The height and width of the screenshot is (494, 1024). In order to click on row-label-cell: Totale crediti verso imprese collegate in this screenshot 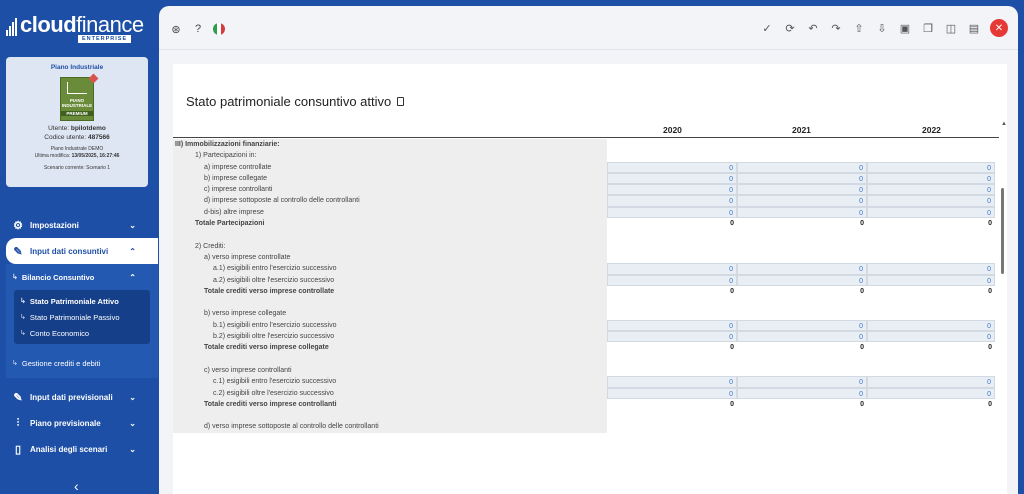, I will do `click(390, 348)`.